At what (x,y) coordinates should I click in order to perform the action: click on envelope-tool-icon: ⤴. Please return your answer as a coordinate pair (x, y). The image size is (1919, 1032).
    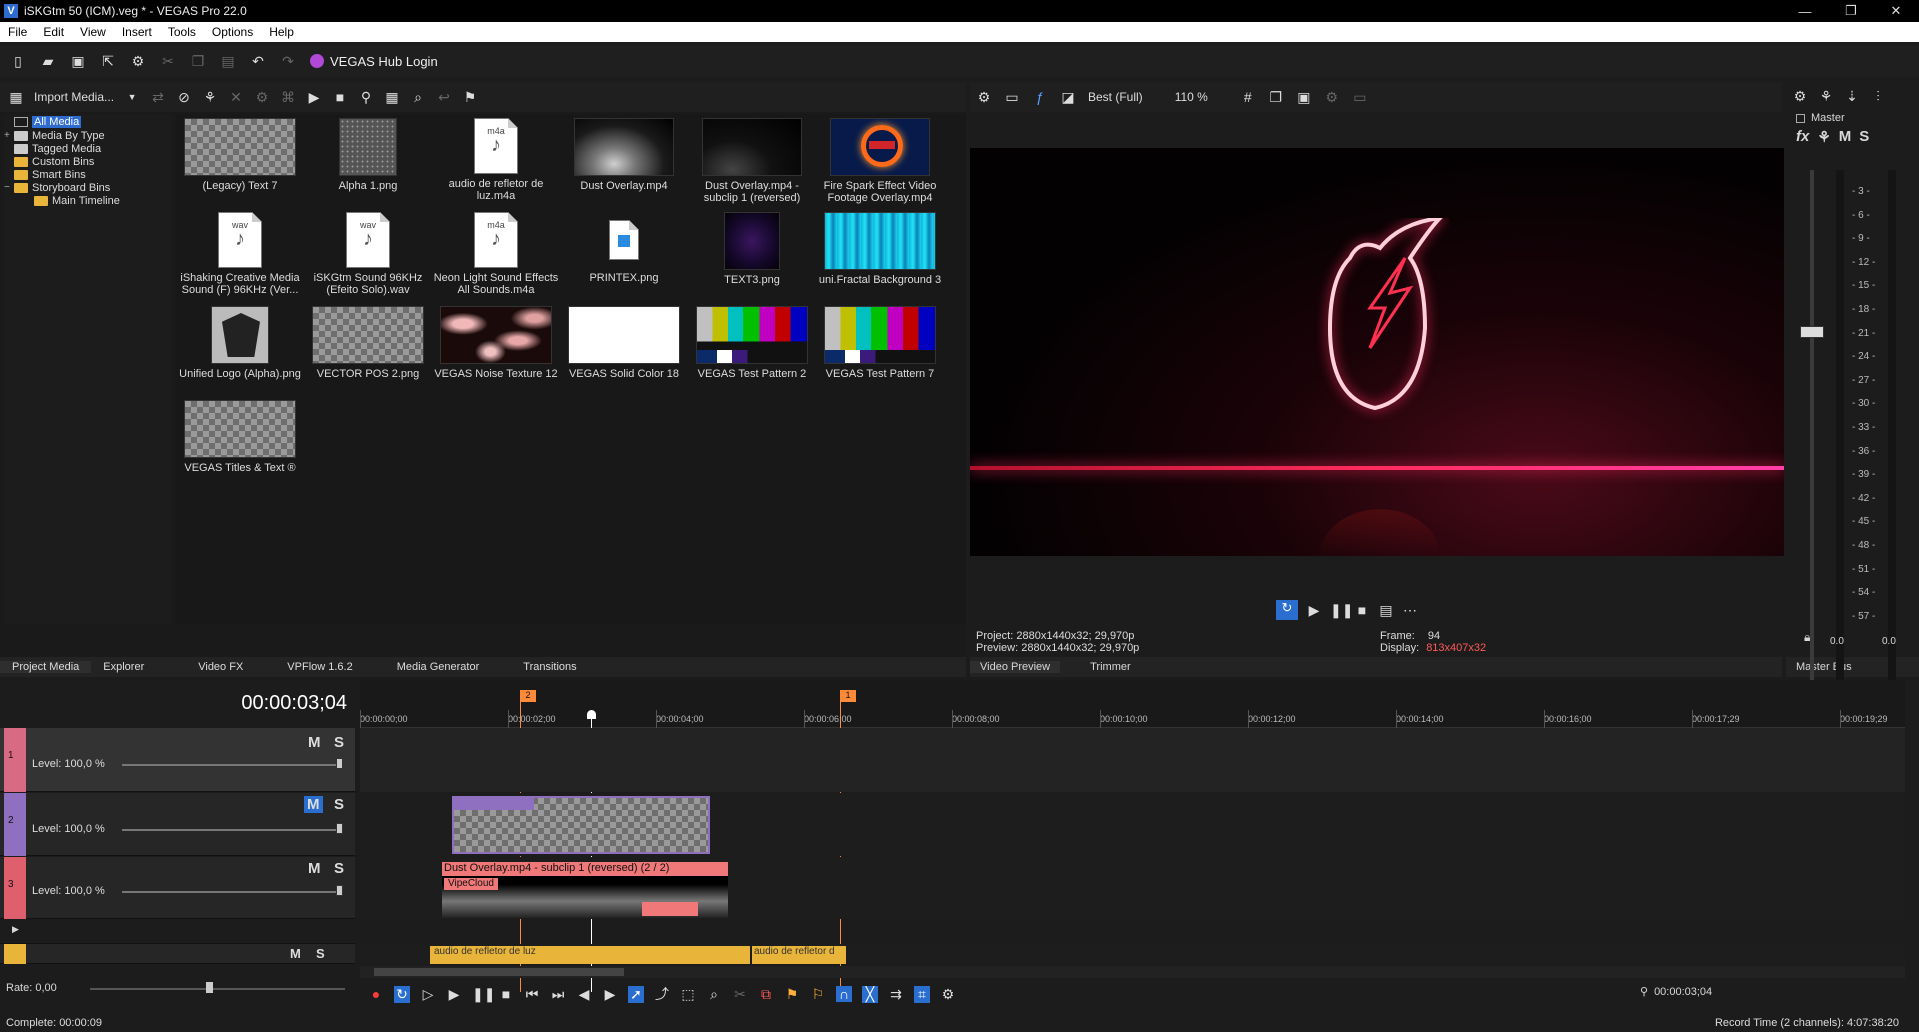
    Looking at the image, I should click on (662, 994).